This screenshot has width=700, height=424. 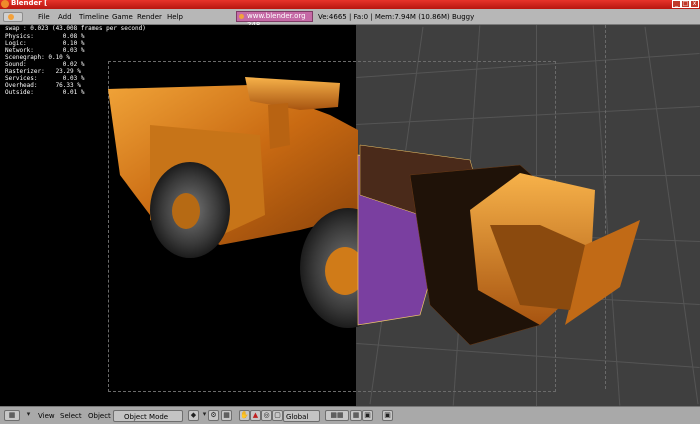 I want to click on menu-object: Object, so click(x=99, y=416).